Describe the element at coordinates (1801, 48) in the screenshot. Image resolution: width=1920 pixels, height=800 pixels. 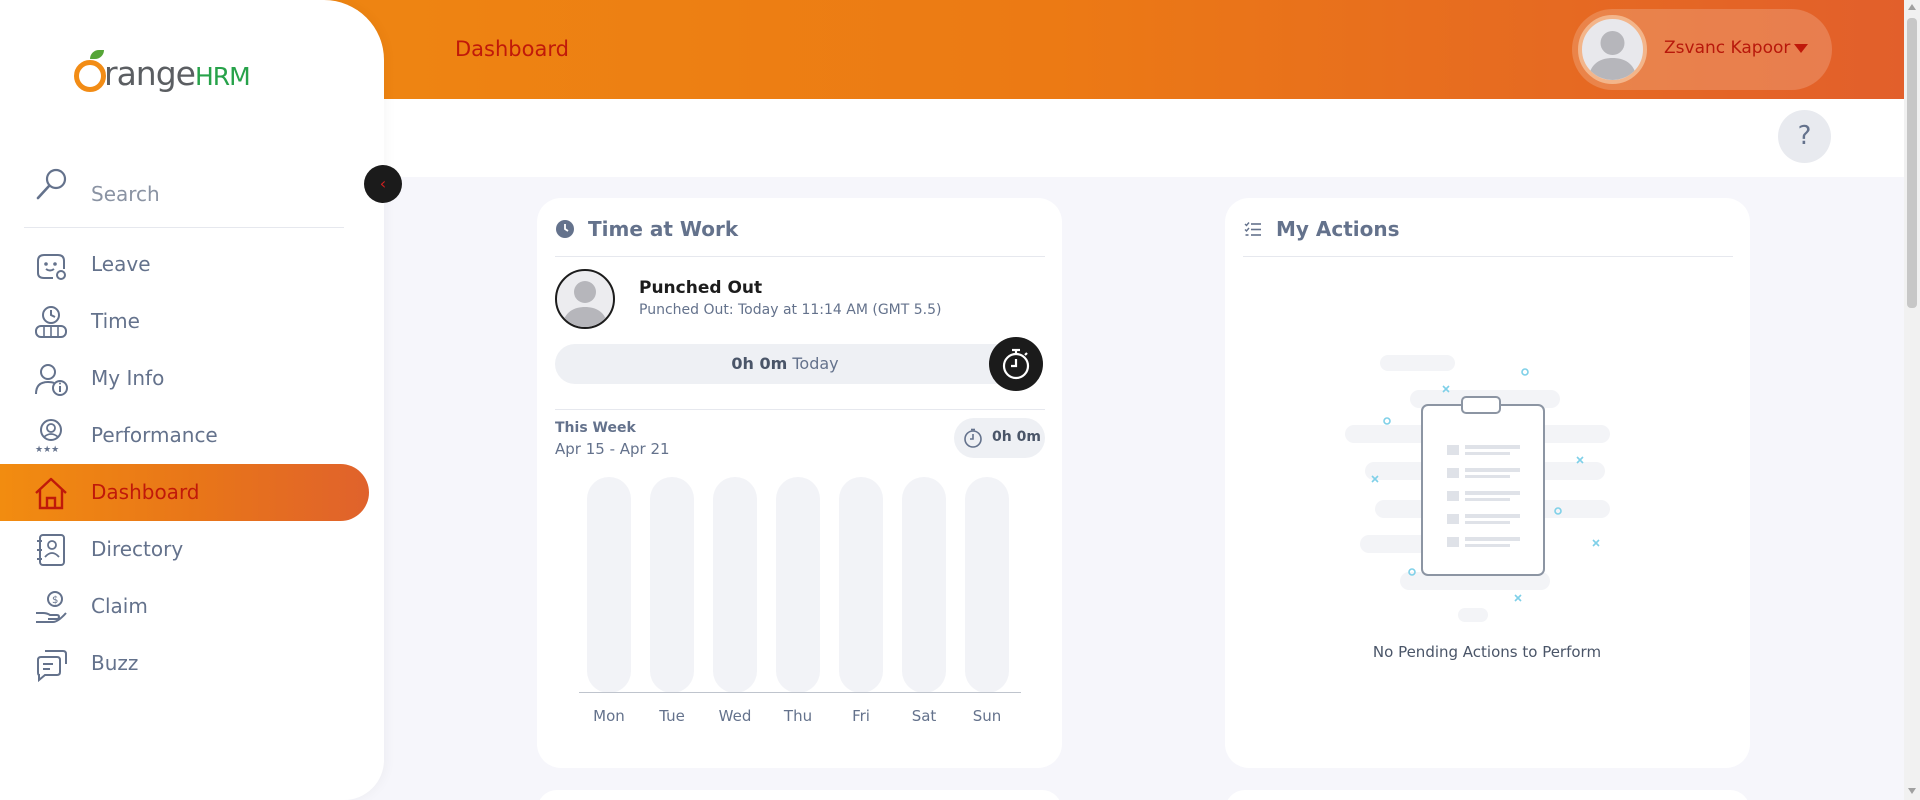
I see `caret-down-icon` at that location.